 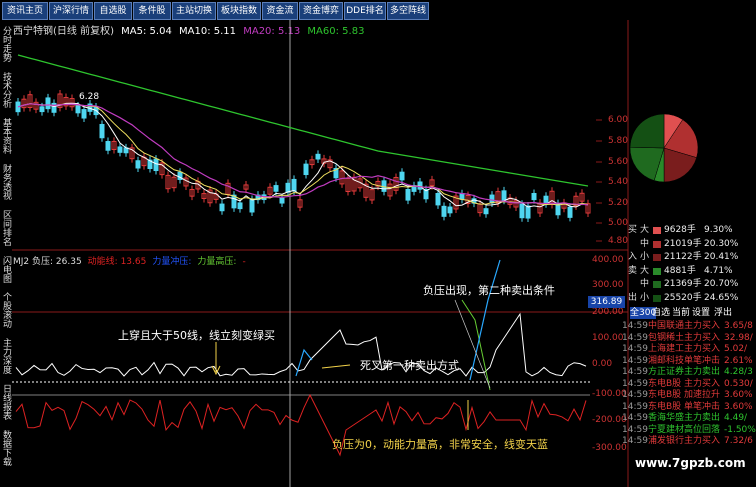 What do you see at coordinates (683, 257) in the screenshot?
I see `order-flow-volume: 21122手` at bounding box center [683, 257].